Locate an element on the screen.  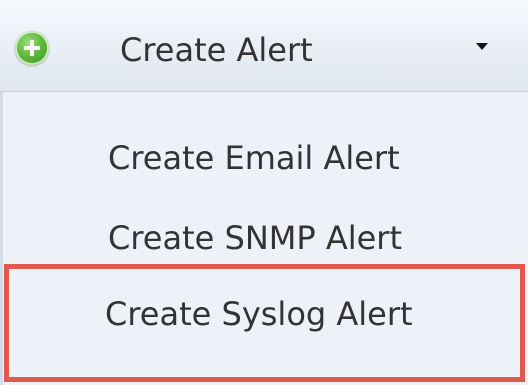
menu-item-label: Create SNMP Alert is located at coordinates (255, 238).